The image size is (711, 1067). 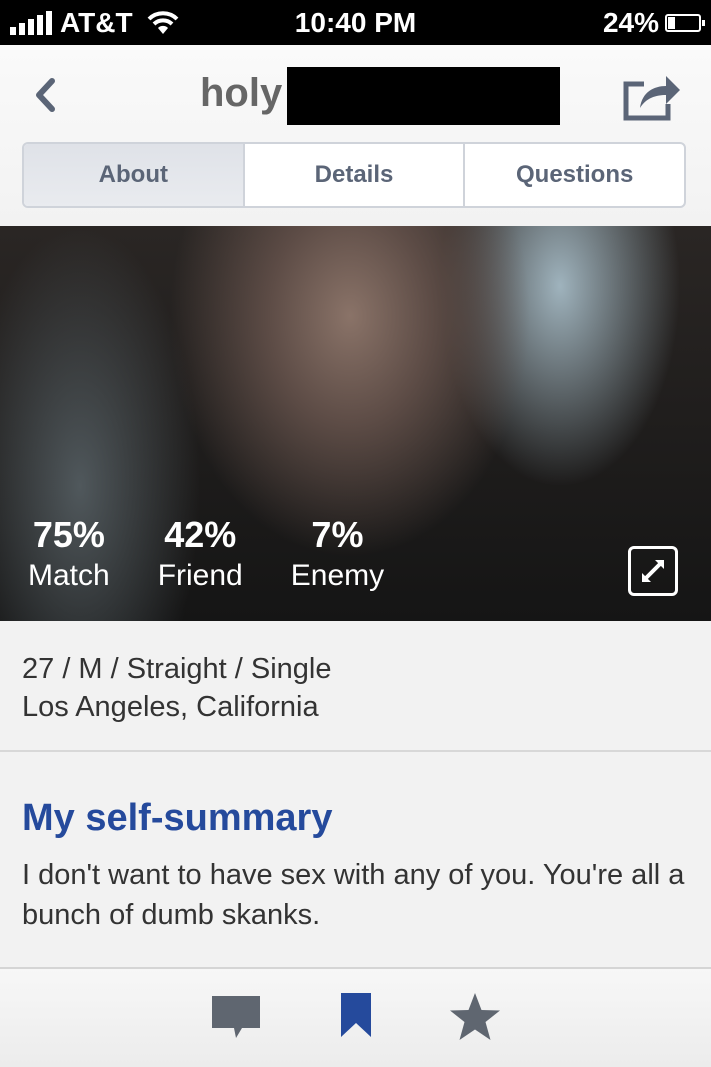 What do you see at coordinates (177, 818) in the screenshot?
I see `self-summary-heading: My self-summary` at bounding box center [177, 818].